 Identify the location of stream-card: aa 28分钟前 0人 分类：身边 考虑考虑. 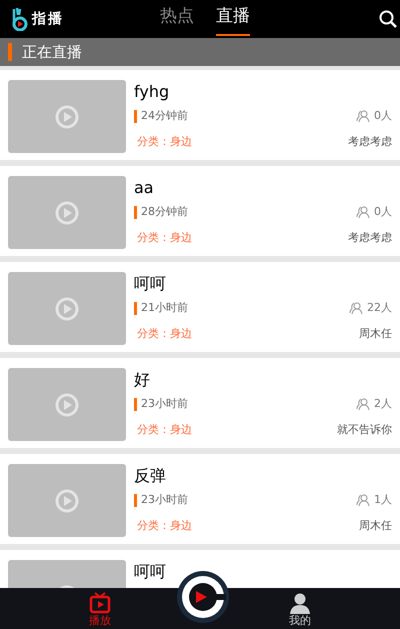
(200, 211).